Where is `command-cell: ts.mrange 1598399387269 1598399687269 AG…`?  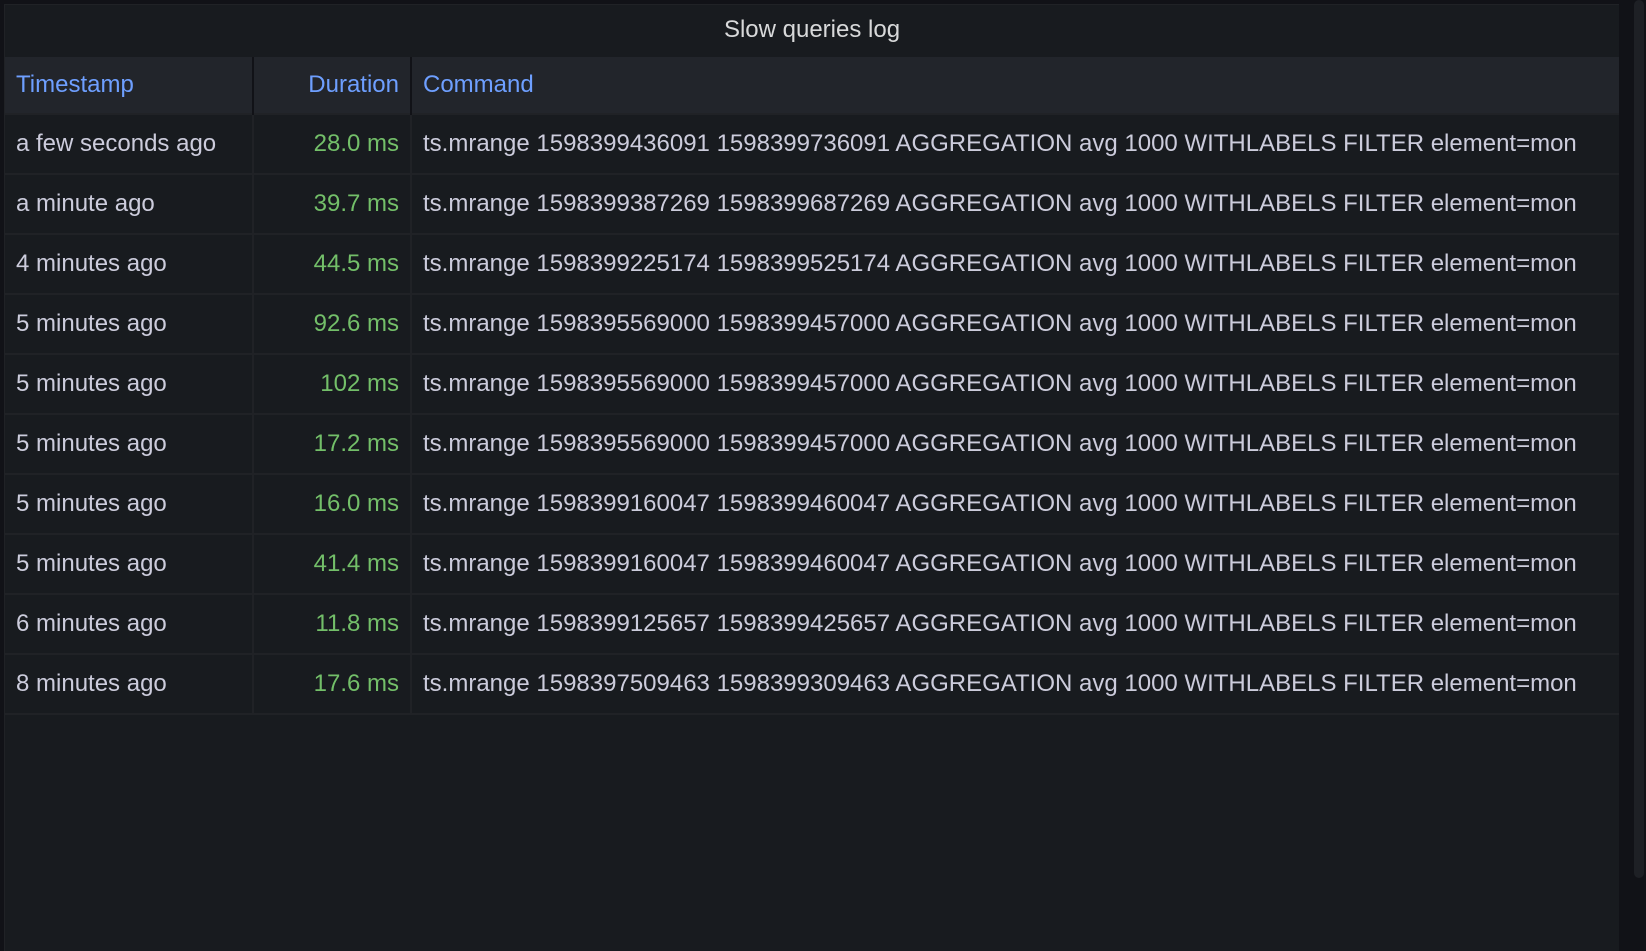
command-cell: ts.mrange 1598399387269 1598399687269 AG… is located at coordinates (1014, 203).